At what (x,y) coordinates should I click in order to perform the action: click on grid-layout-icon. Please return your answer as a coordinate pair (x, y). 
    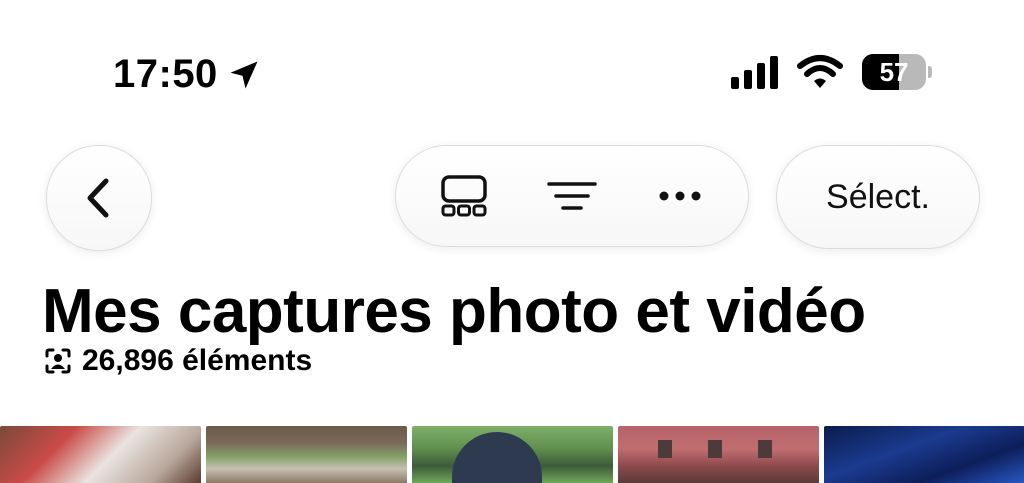
    Looking at the image, I should click on (464, 196).